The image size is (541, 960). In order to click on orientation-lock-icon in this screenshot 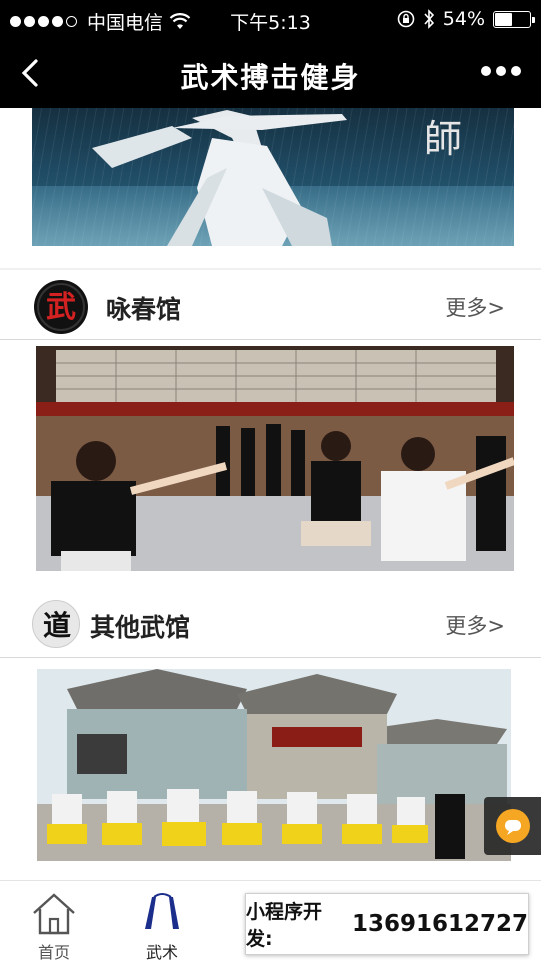, I will do `click(406, 19)`.